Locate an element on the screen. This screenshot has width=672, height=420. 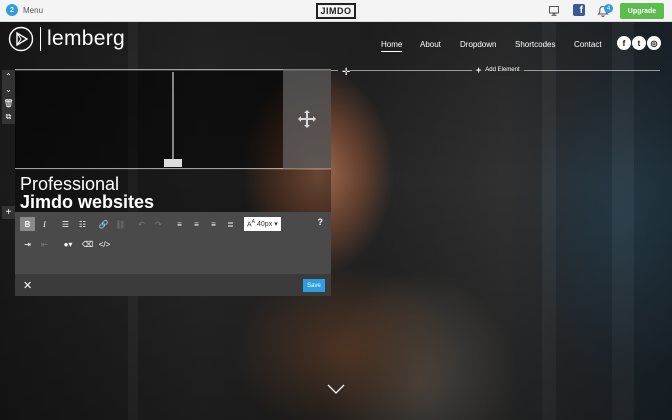
move-up-icon: ⌃ is located at coordinates (8, 76).